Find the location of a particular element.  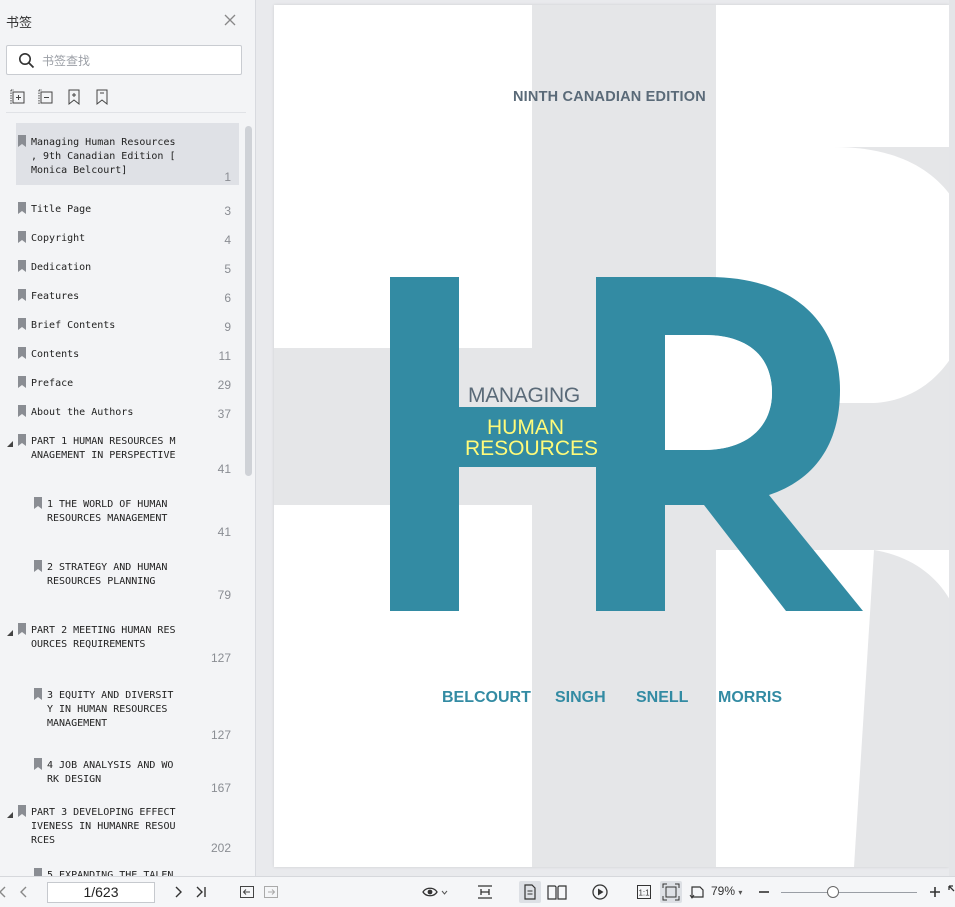

expand-all-icon is located at coordinates (18, 97).